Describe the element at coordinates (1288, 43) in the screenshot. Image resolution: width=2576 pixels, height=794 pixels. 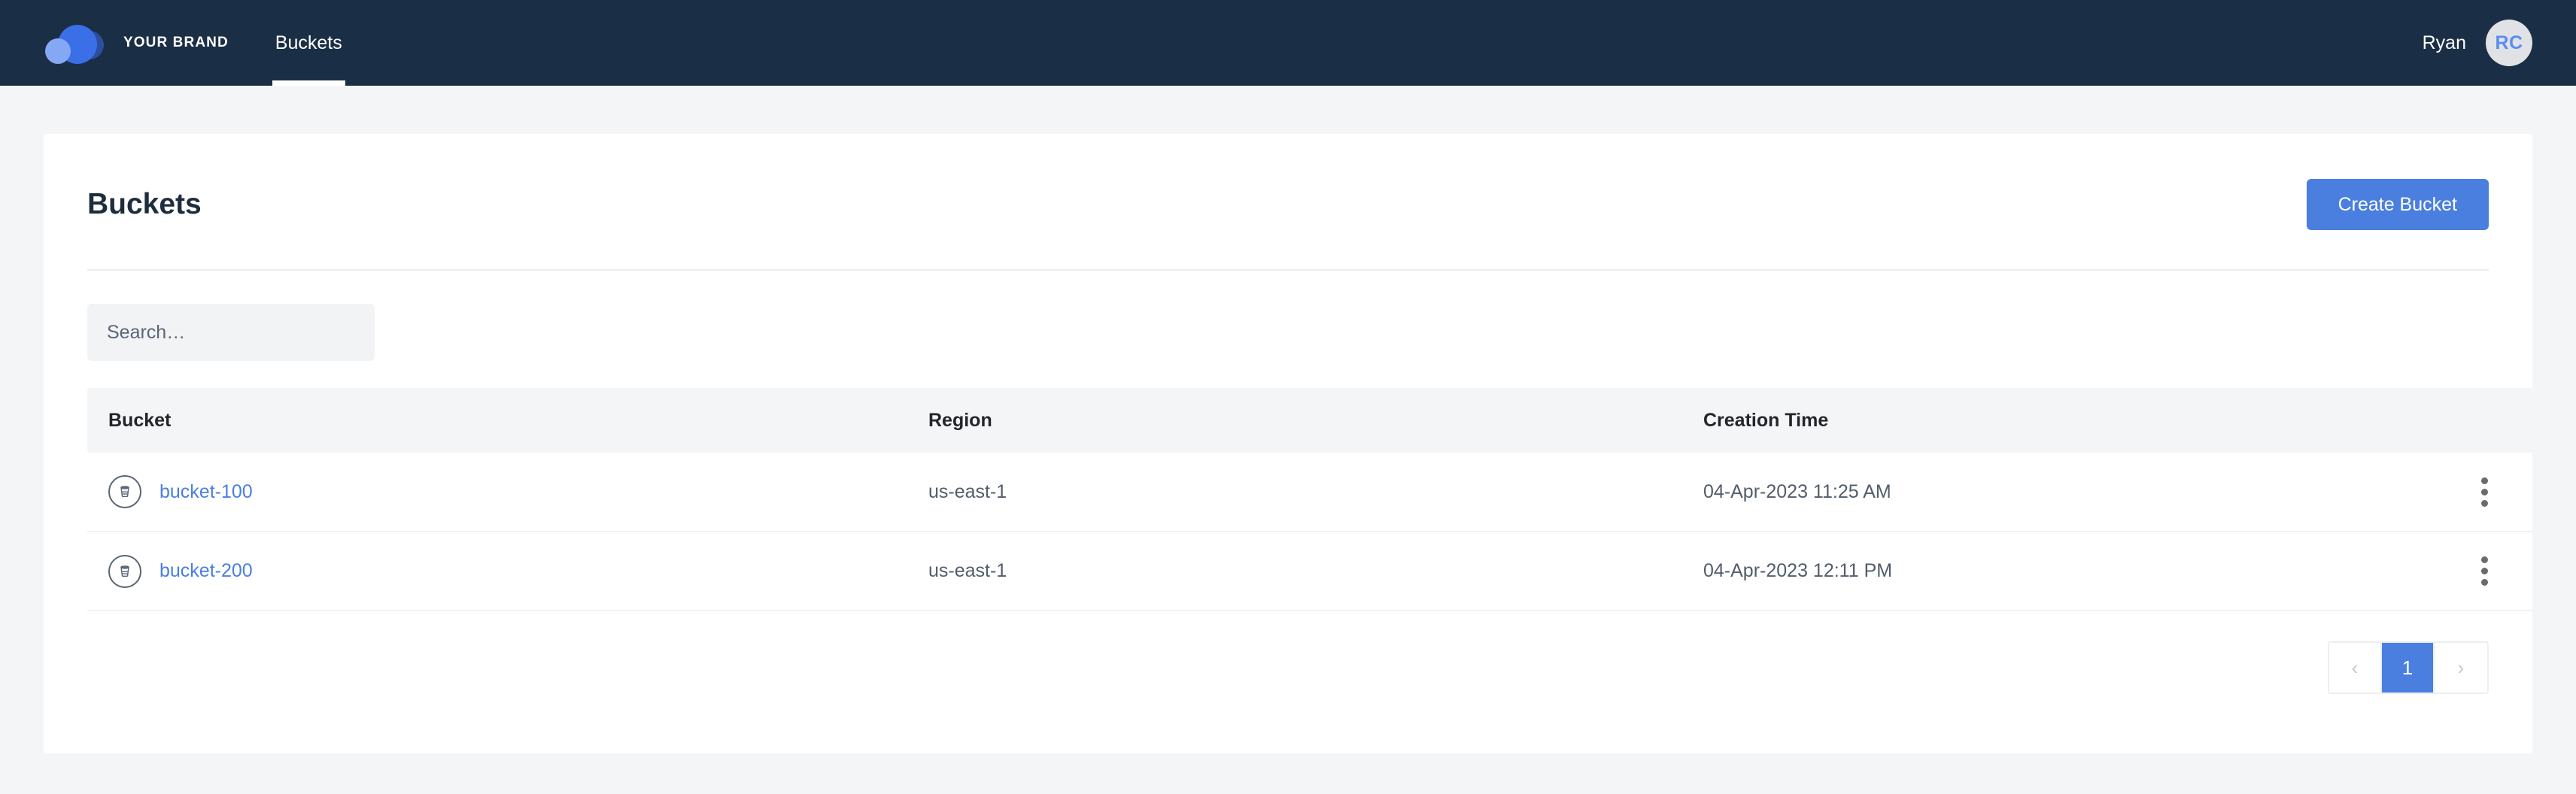
I see `top-navbar: YOUR BRAND Buckets Ryan RC` at that location.